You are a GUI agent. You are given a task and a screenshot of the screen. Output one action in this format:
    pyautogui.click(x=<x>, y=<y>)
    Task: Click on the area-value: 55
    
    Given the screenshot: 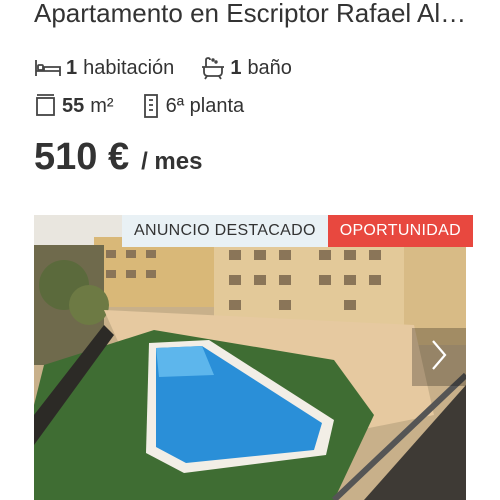 What is the action you would take?
    pyautogui.click(x=73, y=105)
    